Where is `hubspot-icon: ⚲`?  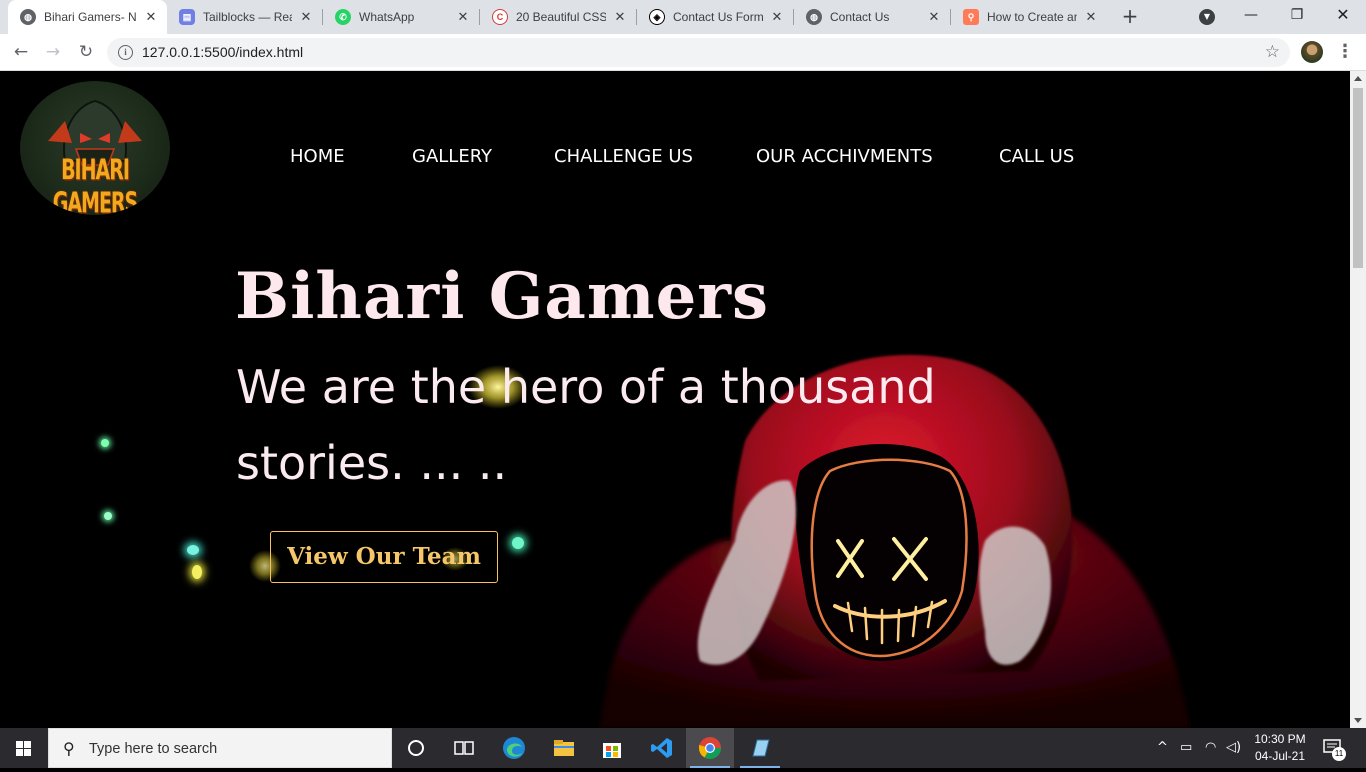
hubspot-icon: ⚲ is located at coordinates (971, 17).